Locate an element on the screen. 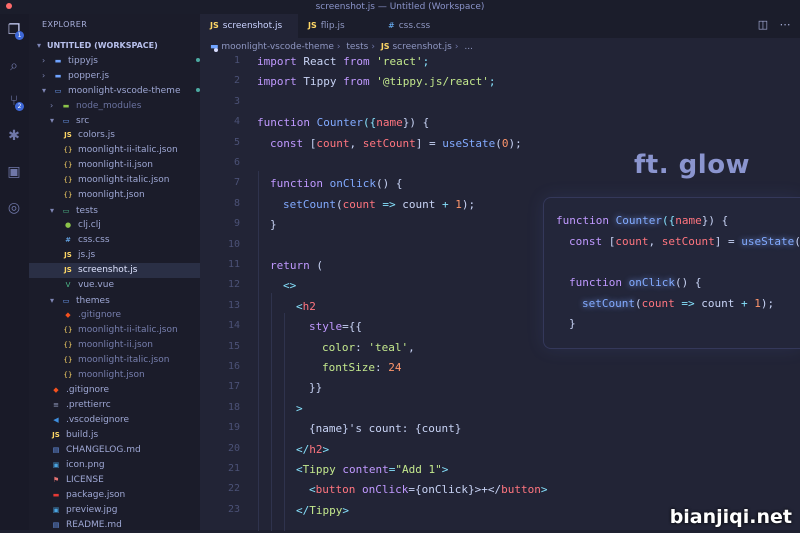  code-line: color: 'teal', is located at coordinates (368, 347).